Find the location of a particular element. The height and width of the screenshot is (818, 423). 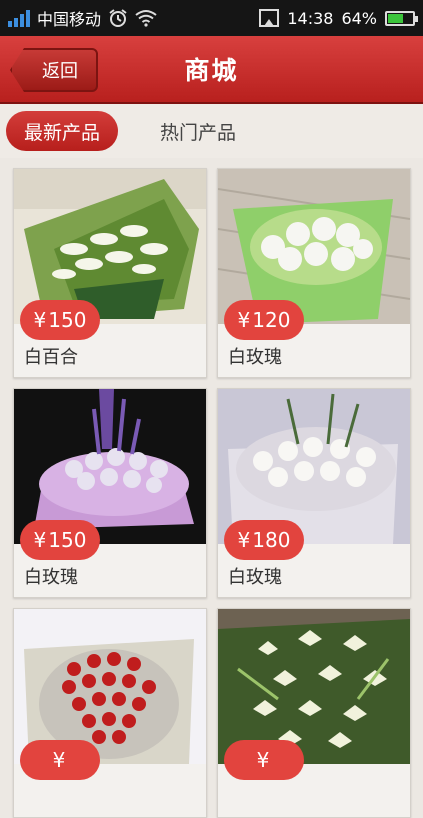

image-notification-icon is located at coordinates (269, 18).